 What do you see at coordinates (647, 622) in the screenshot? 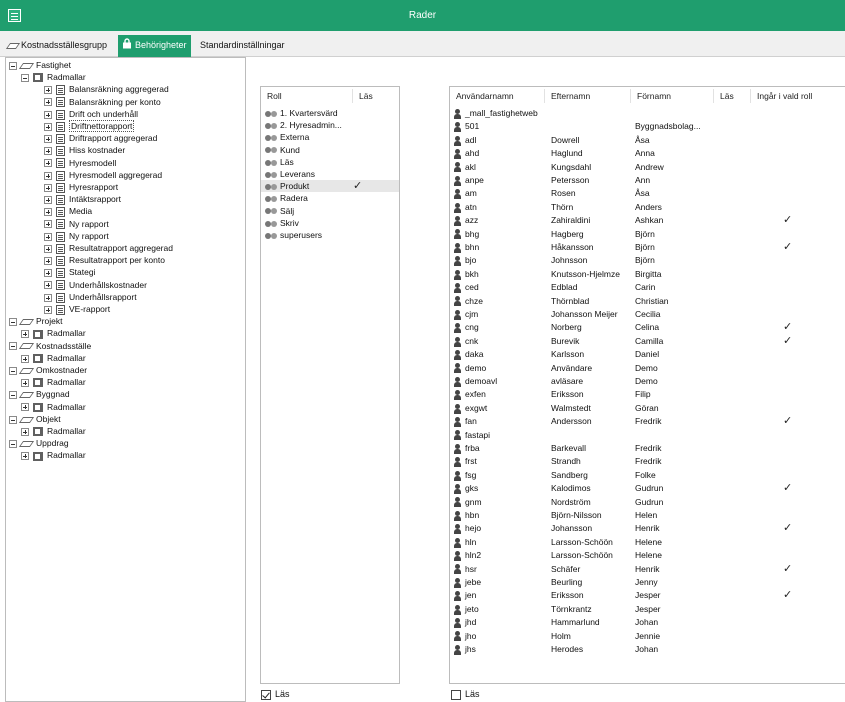
I see `user-row: jhd Hammarlund Johan` at bounding box center [647, 622].